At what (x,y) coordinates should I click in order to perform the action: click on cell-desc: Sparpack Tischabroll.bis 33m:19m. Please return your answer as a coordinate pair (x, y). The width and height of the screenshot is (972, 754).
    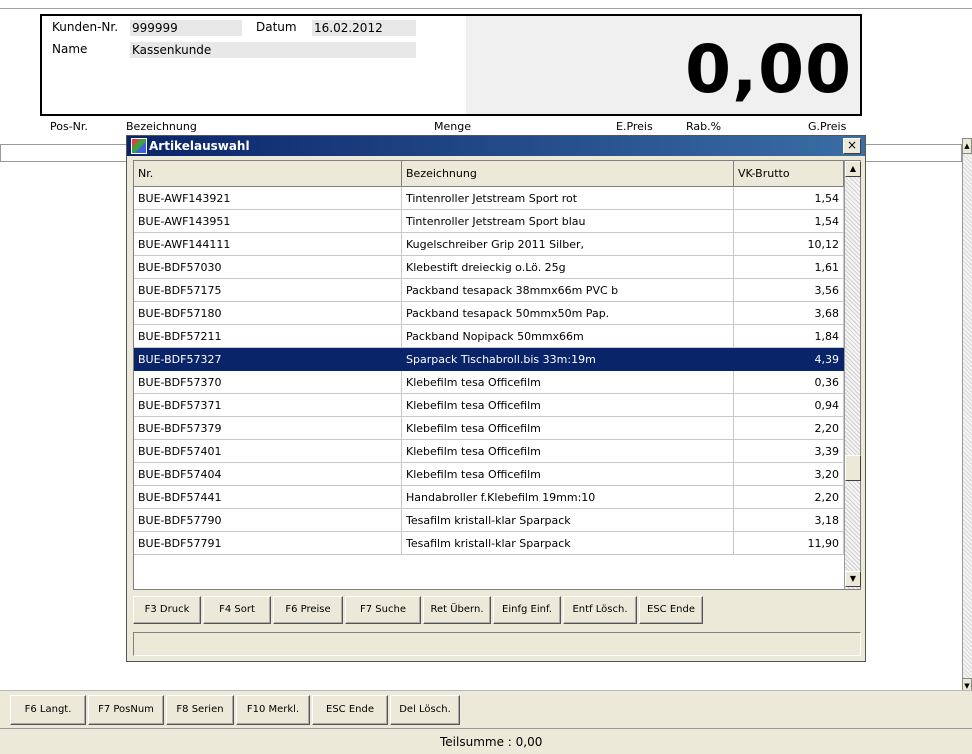
    Looking at the image, I should click on (568, 359).